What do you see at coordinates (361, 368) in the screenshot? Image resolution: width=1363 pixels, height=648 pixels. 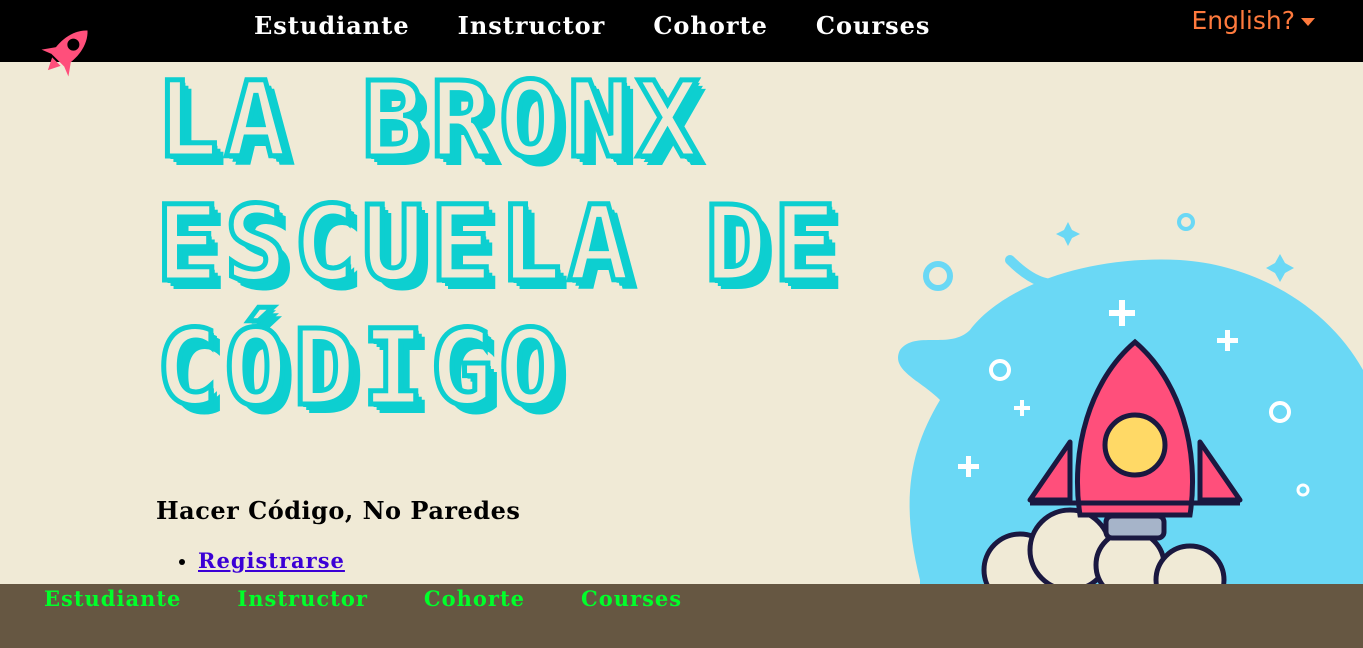 I see `title-line: Código` at bounding box center [361, 368].